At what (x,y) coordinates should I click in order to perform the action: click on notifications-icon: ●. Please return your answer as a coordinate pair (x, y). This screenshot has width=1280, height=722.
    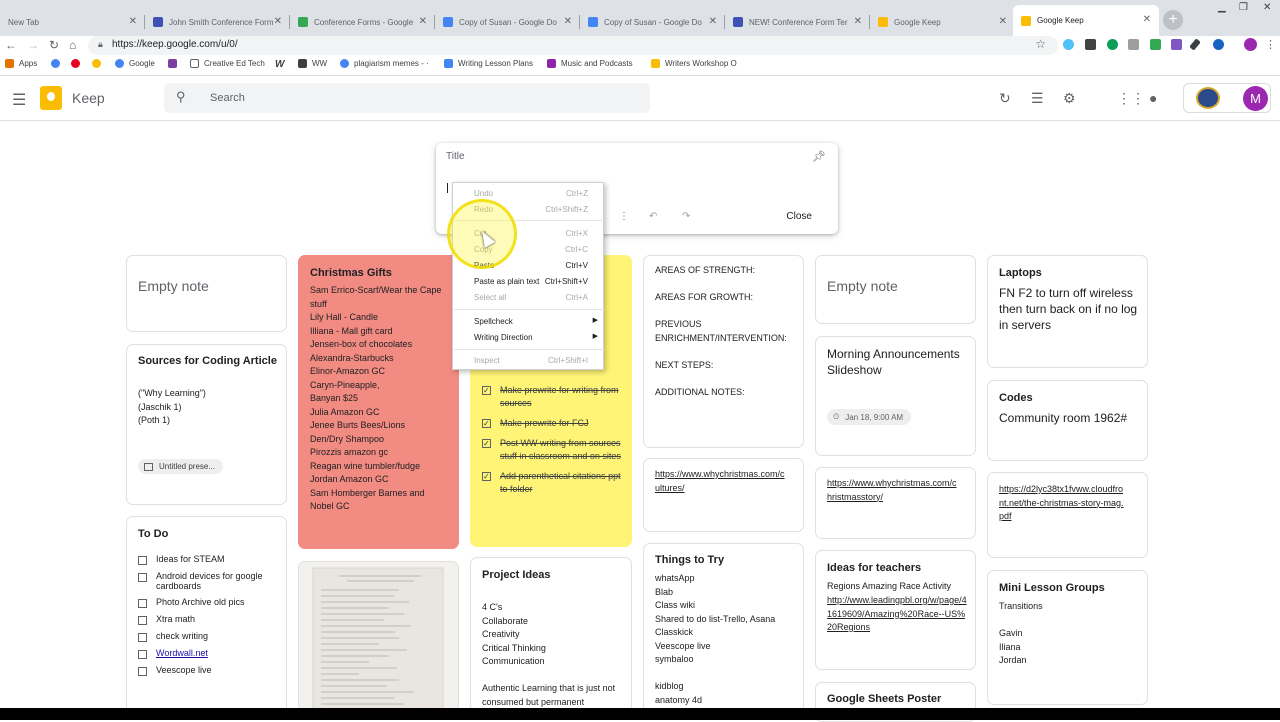
    Looking at the image, I should click on (1153, 98).